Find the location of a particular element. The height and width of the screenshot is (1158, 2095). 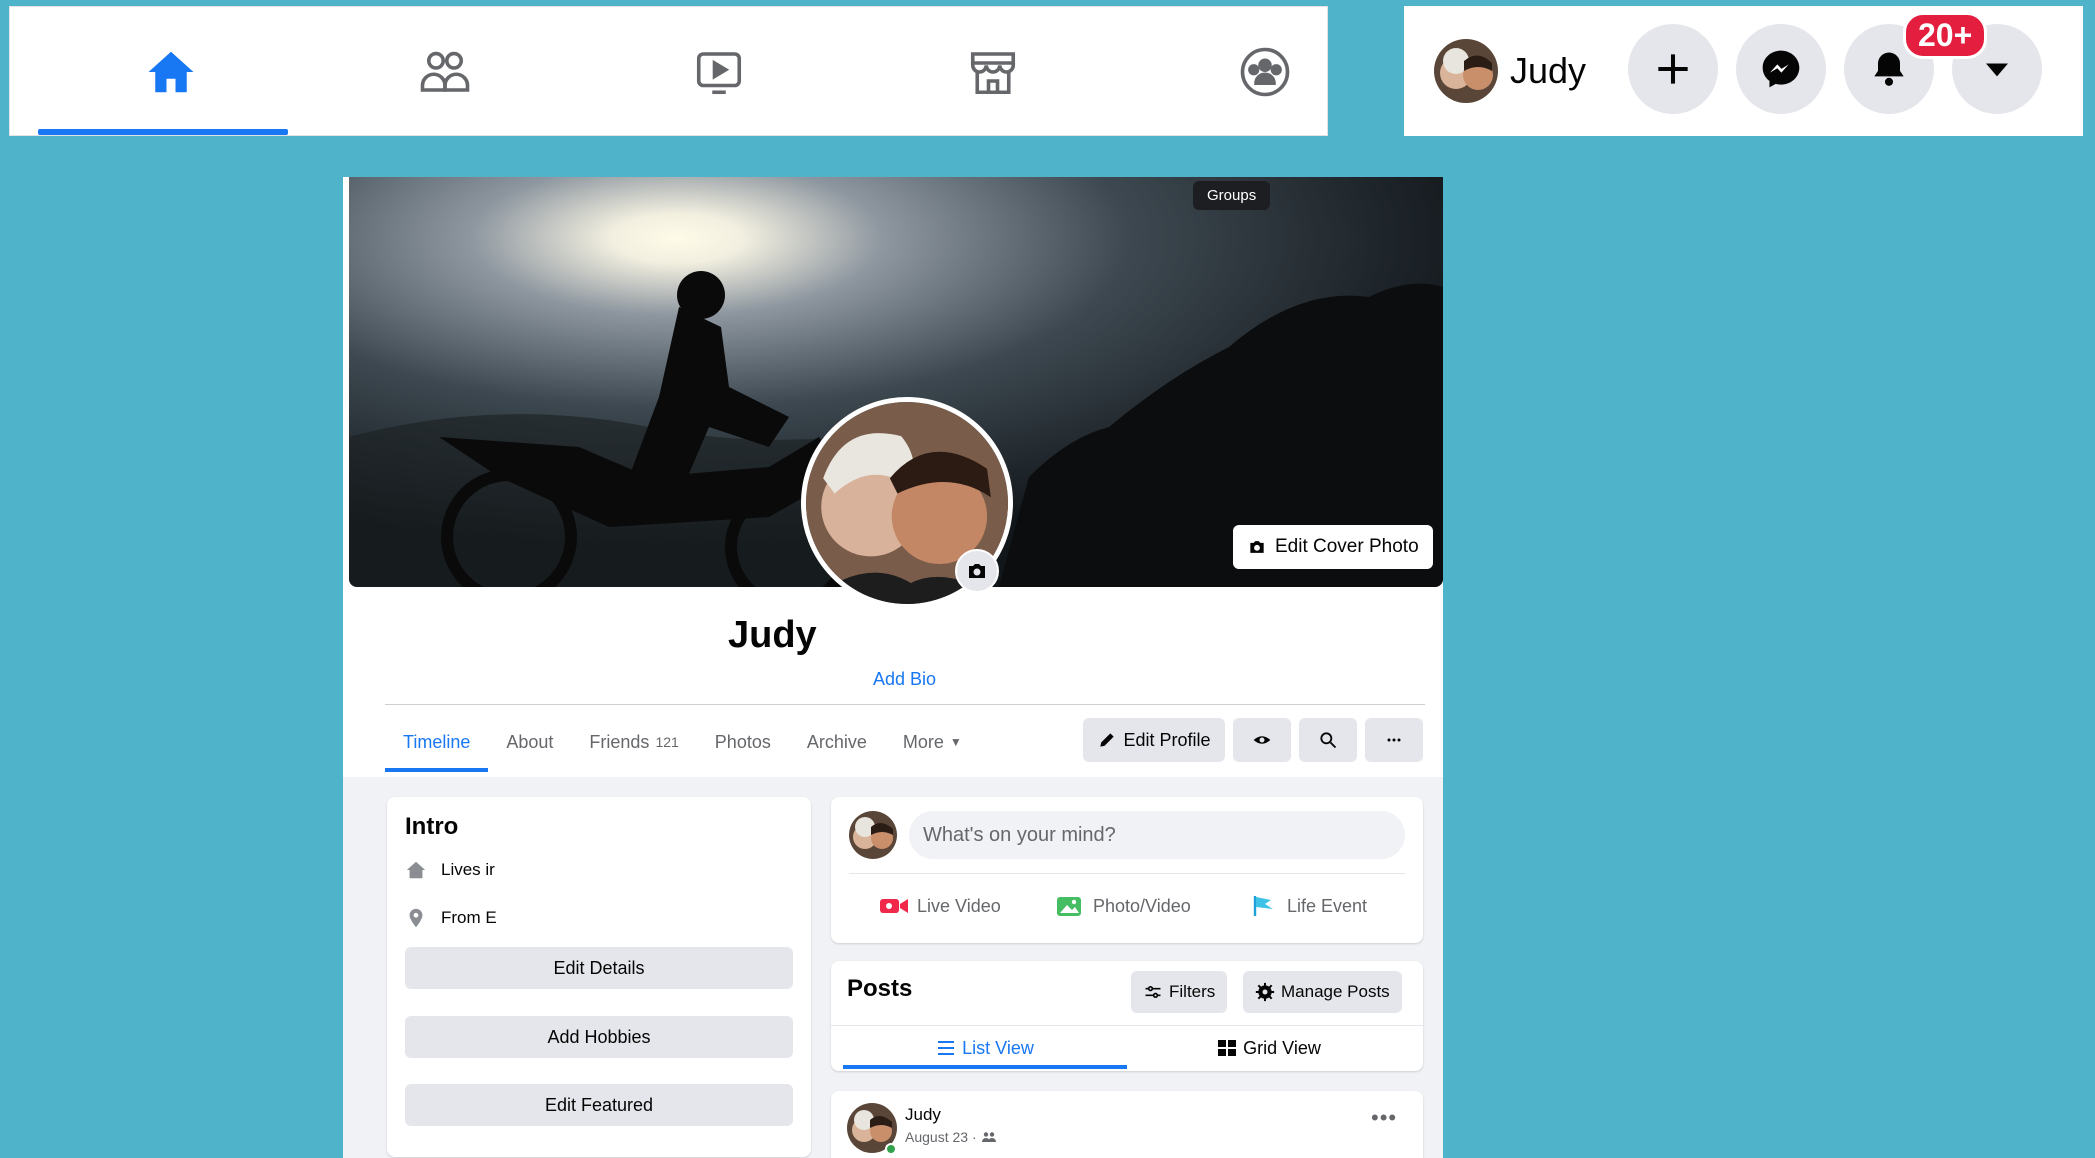

live-video-label: Live Video is located at coordinates (959, 905).